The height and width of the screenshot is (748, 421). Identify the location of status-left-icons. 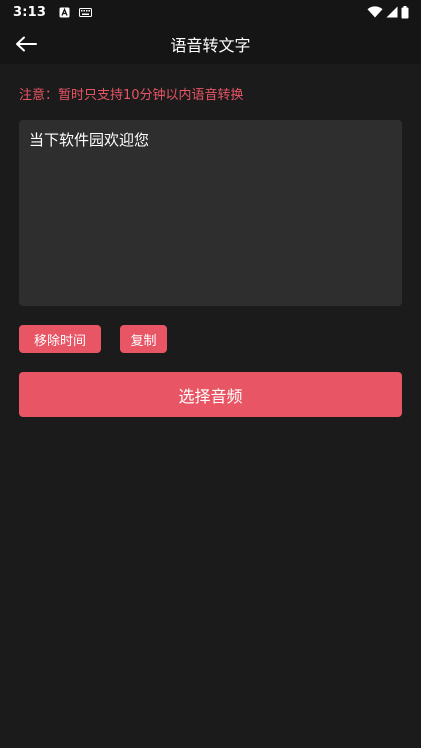
(76, 12).